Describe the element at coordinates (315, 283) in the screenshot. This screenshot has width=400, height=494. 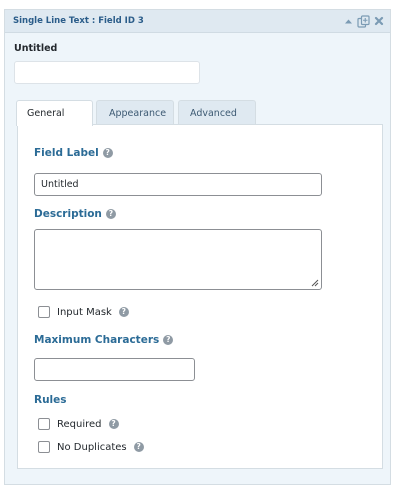
I see `resize-grip-icon` at that location.